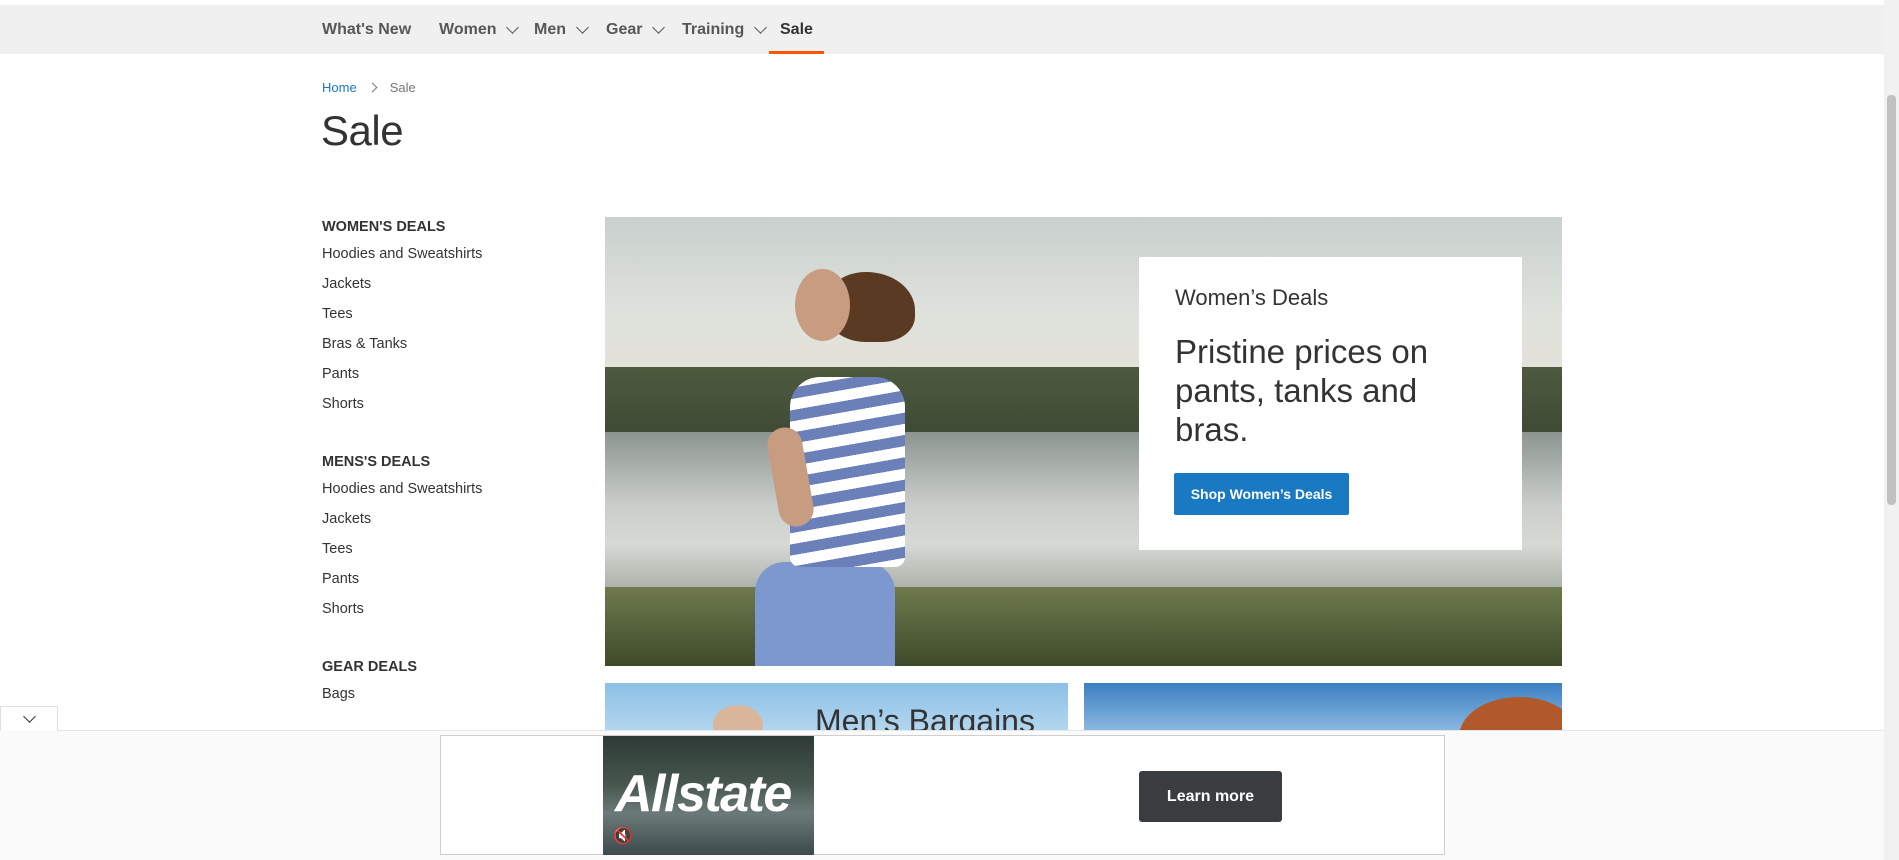 Image resolution: width=1899 pixels, height=860 pixels. I want to click on nav-men: Men, so click(561, 29).